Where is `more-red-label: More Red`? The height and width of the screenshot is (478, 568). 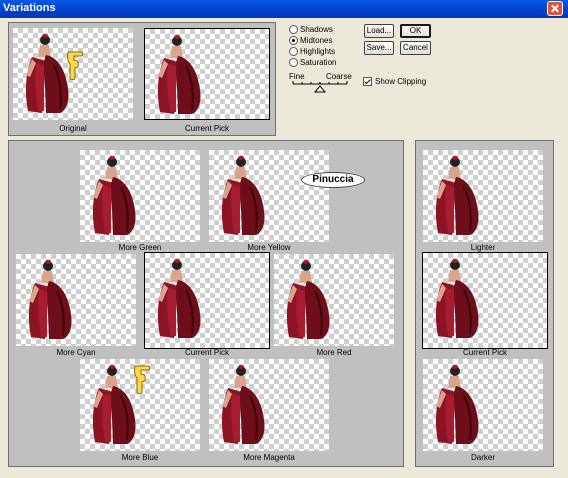
more-red-label: More Red is located at coordinates (334, 352).